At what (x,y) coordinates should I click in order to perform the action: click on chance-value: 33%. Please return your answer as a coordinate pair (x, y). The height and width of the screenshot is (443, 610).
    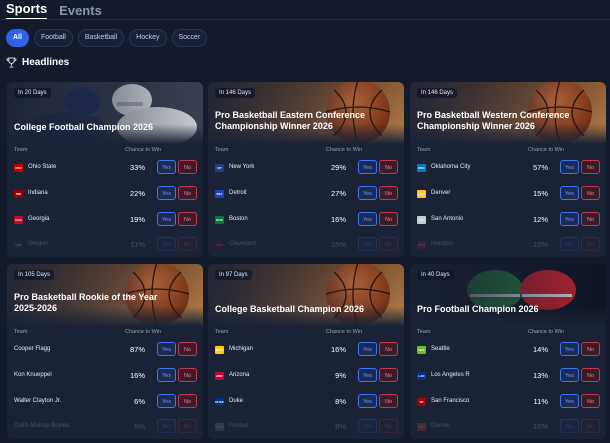
    Looking at the image, I should click on (137, 167).